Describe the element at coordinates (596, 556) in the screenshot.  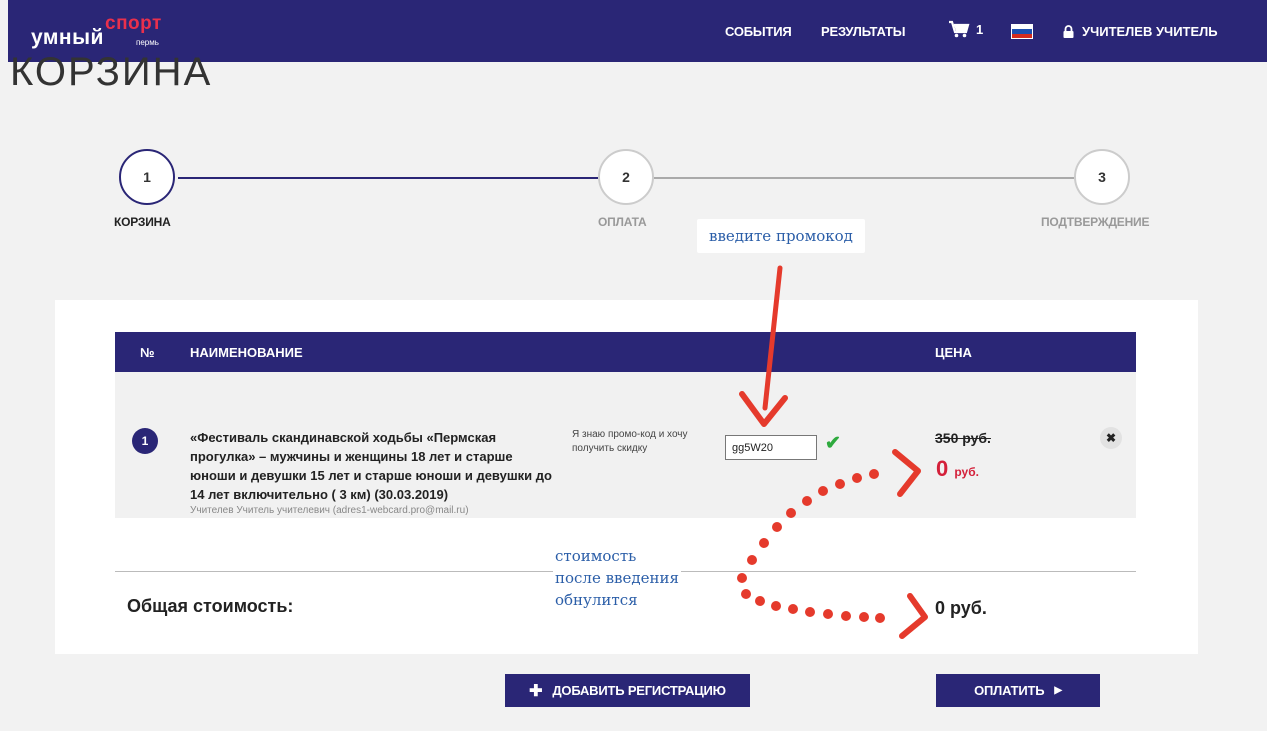
I see `cost-note-line-1: стоимость` at that location.